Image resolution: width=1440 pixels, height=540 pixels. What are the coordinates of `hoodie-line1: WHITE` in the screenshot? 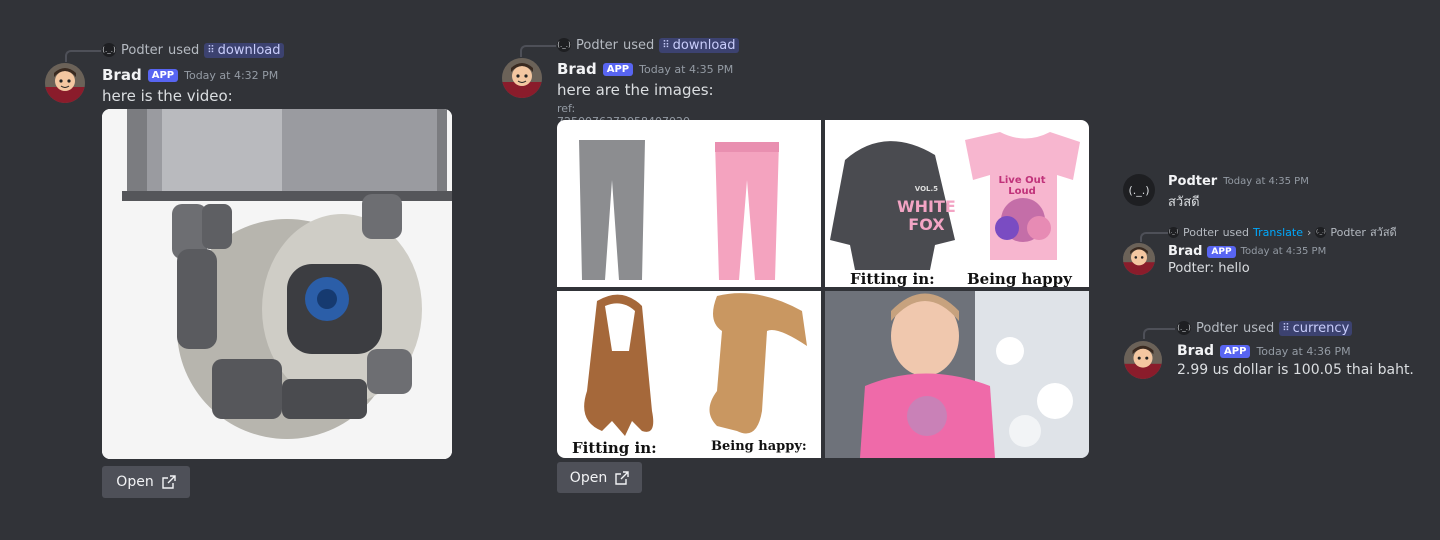 It's located at (926, 206).